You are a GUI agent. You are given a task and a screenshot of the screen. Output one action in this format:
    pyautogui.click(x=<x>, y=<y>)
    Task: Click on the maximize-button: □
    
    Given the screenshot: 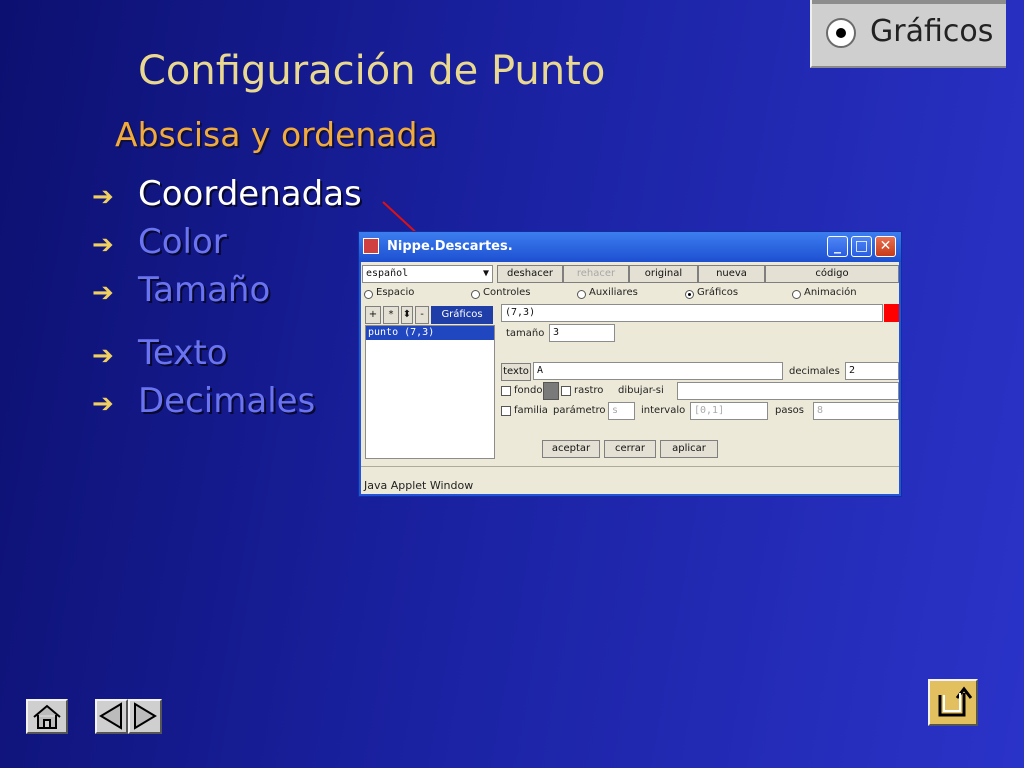 What is the action you would take?
    pyautogui.click(x=861, y=246)
    